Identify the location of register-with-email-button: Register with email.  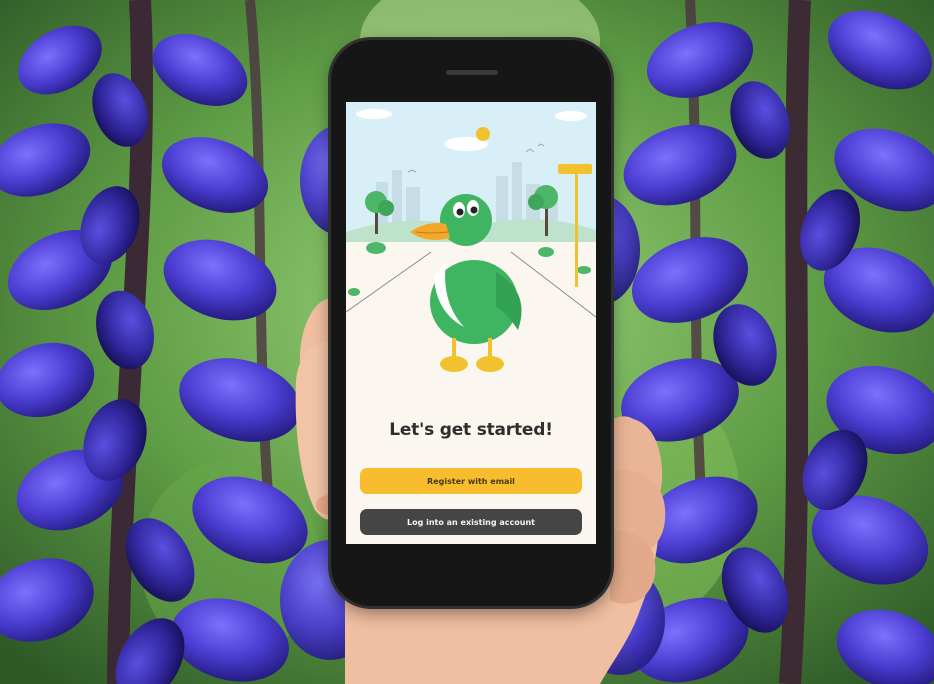
(471, 481).